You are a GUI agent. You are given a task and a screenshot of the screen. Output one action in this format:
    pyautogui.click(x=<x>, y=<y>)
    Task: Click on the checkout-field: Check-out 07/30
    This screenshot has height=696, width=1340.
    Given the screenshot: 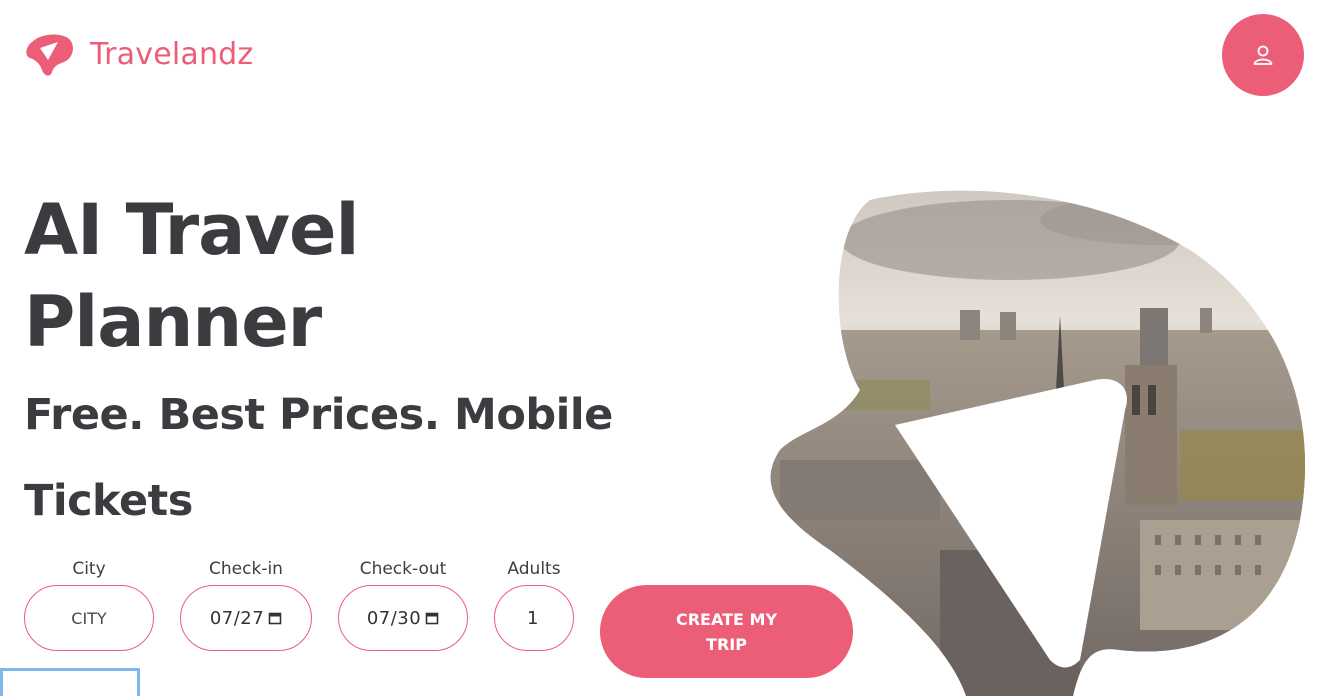 What is the action you would take?
    pyautogui.click(x=403, y=604)
    